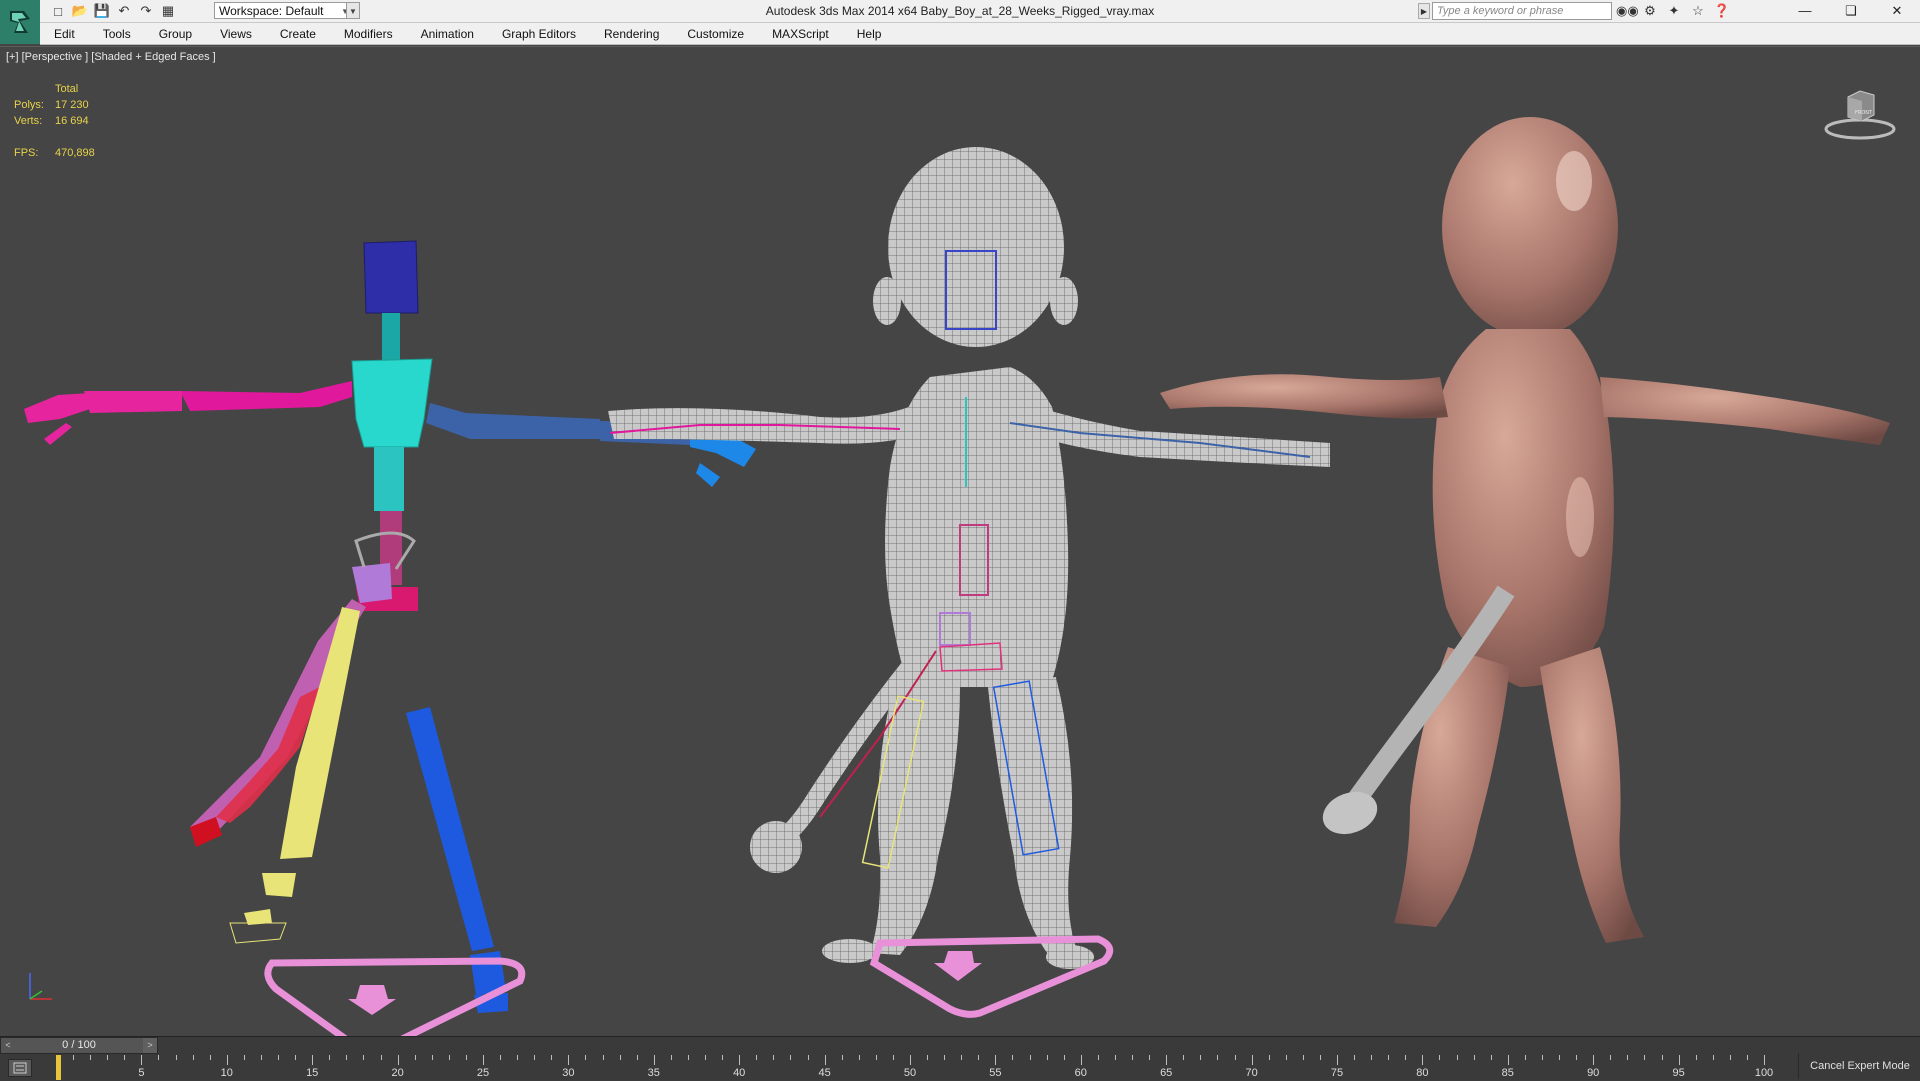 Image resolution: width=1920 pixels, height=1081 pixels. What do you see at coordinates (117, 34) in the screenshot?
I see `menu-tools: Tools` at bounding box center [117, 34].